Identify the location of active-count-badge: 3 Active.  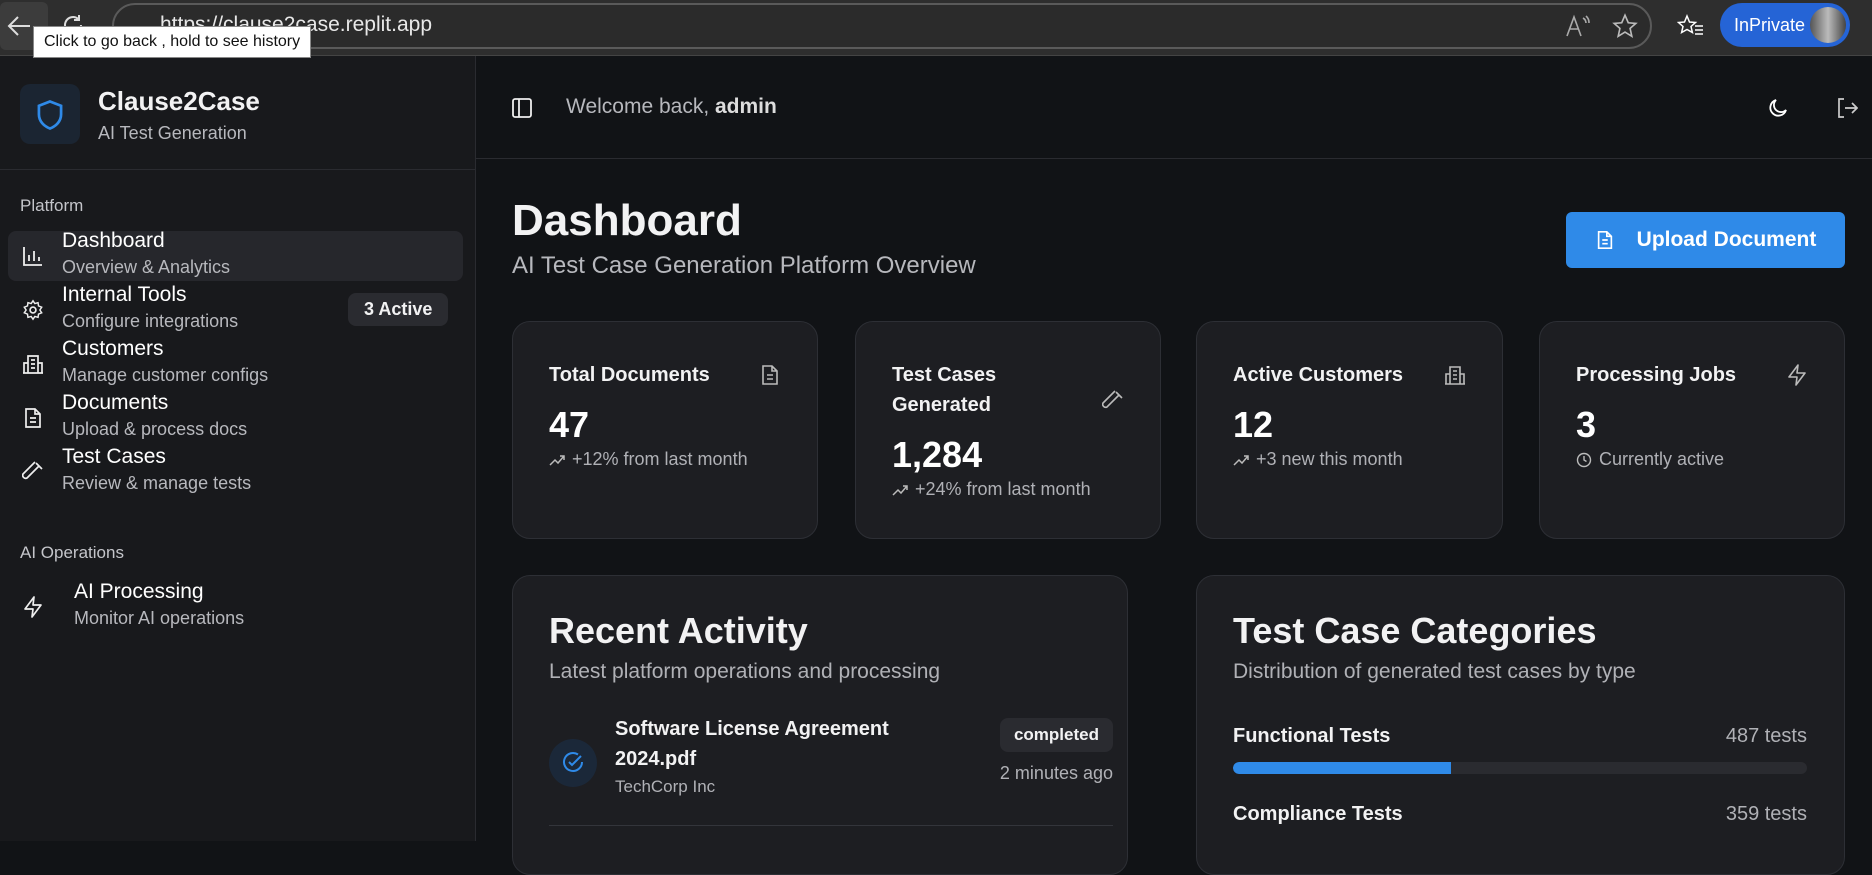
(398, 309).